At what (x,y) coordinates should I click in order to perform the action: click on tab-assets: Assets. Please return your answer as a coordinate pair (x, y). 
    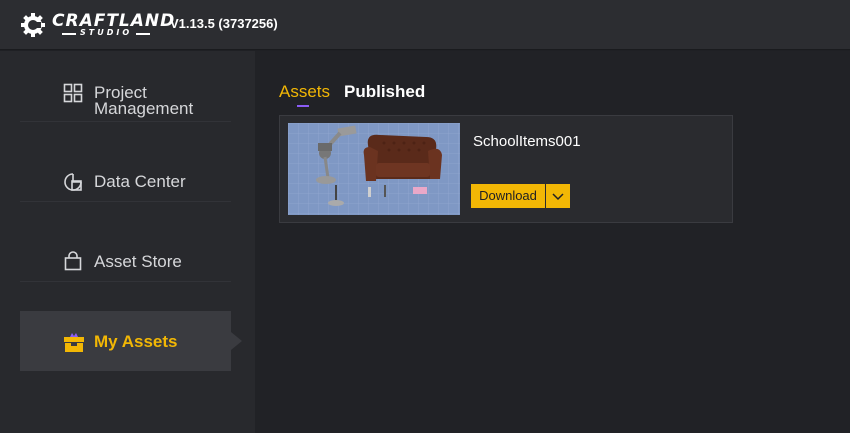
    Looking at the image, I should click on (304, 92).